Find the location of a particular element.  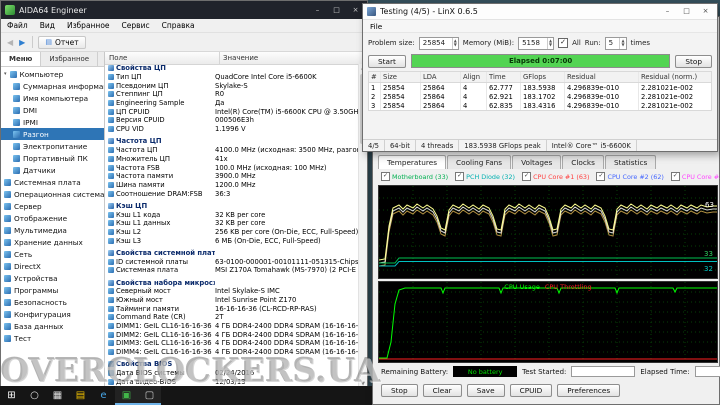

table-row: Версия CPUID 000506E3h is located at coordinates (232, 120).